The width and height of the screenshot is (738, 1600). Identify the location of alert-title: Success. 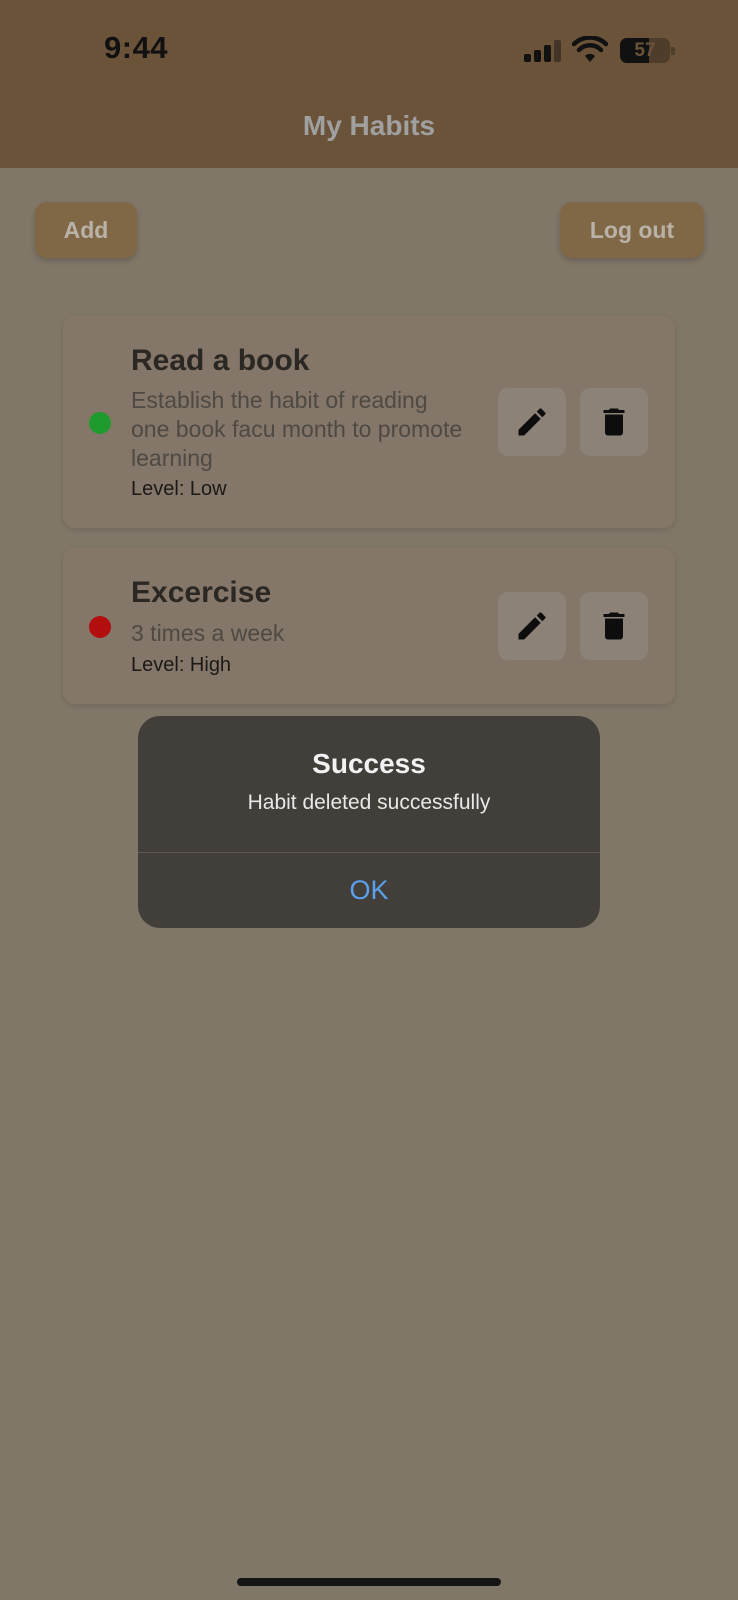
(369, 763).